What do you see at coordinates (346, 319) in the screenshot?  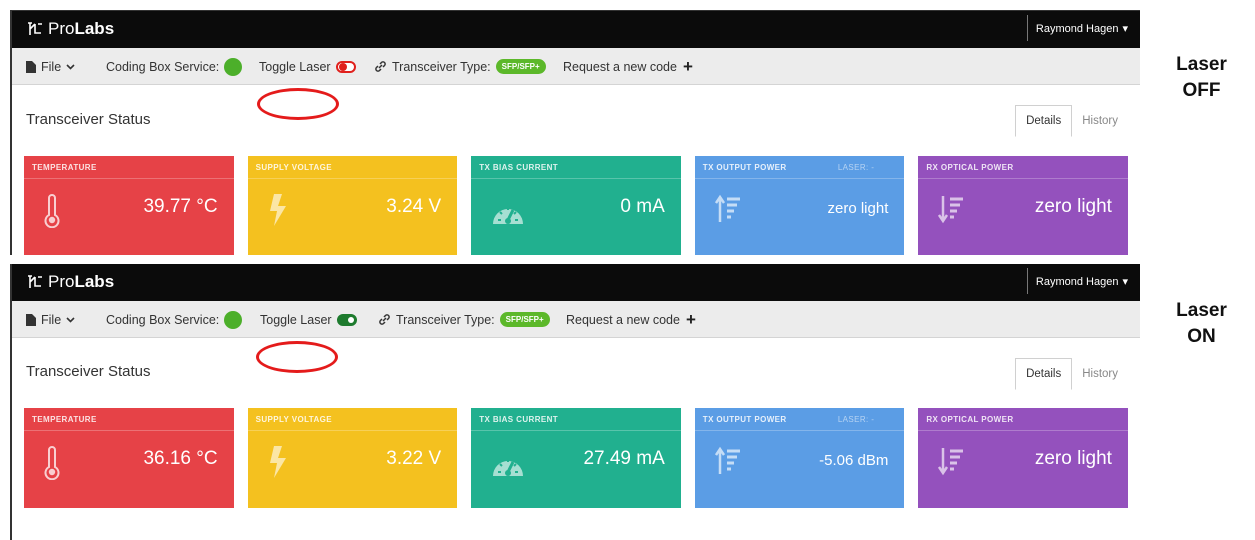 I see `laser-toggle-switch-on` at bounding box center [346, 319].